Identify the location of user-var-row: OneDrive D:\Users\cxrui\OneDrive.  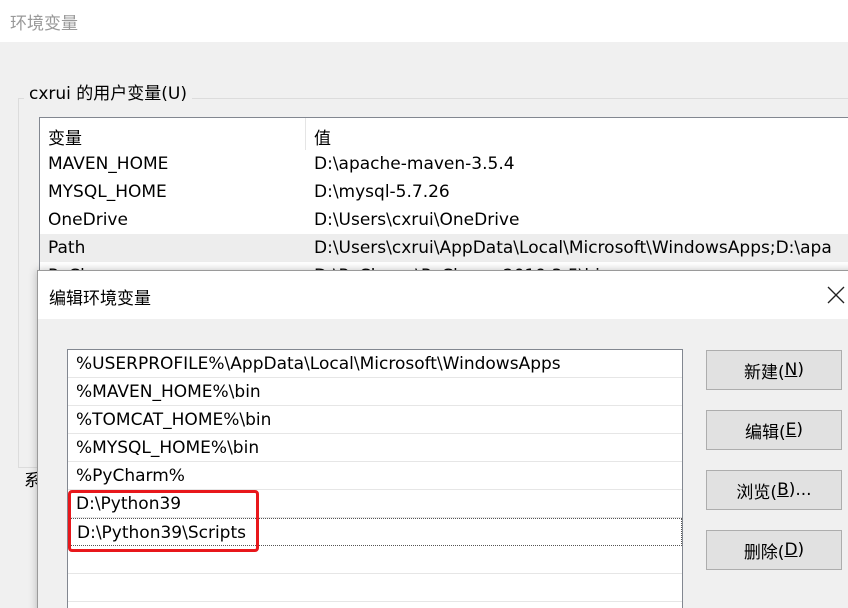
(444, 220).